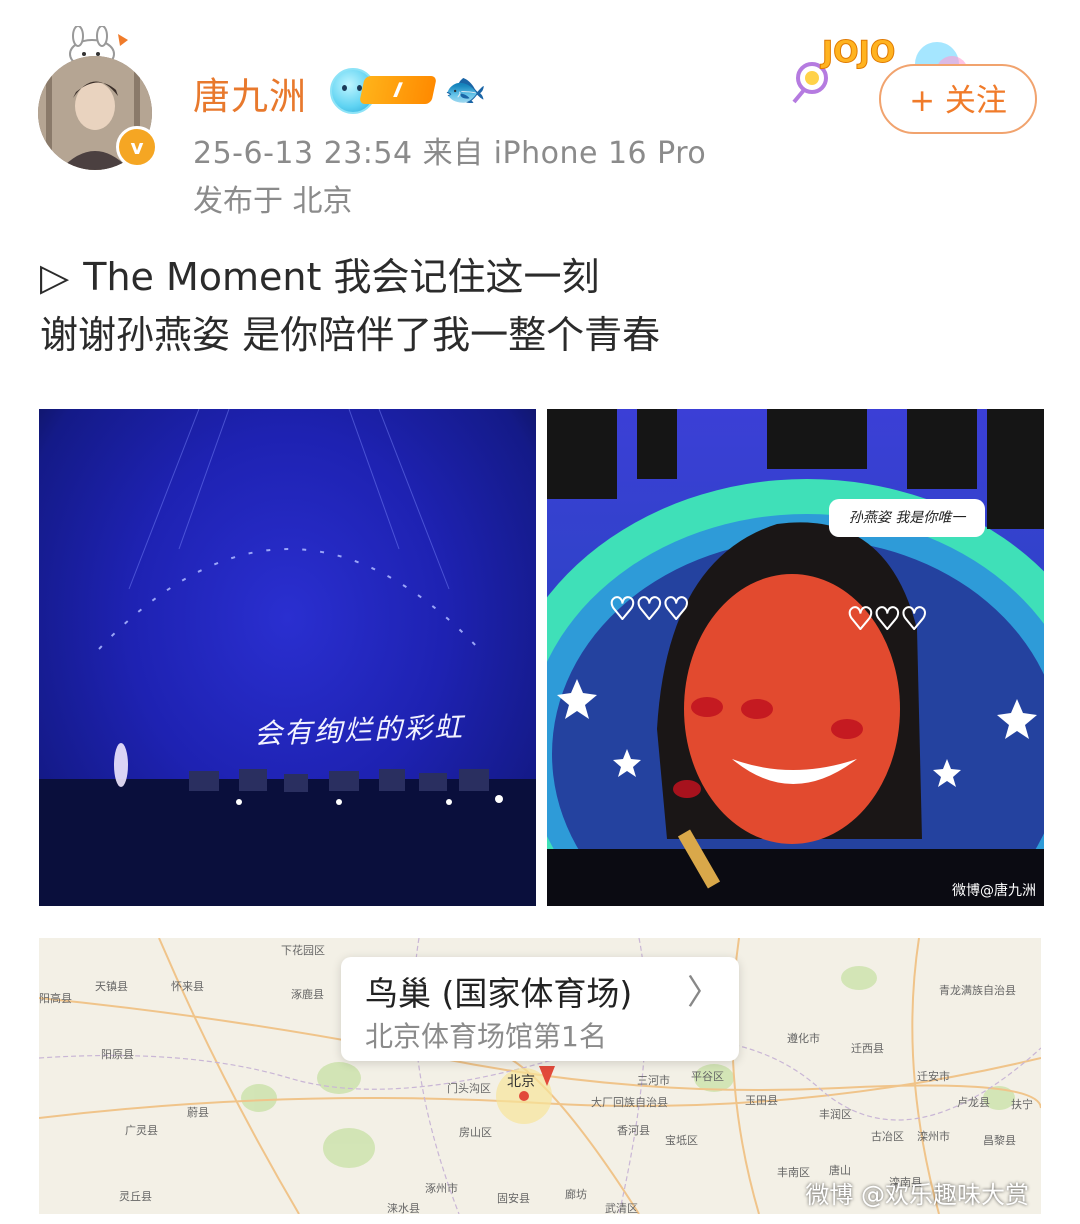 Image resolution: width=1080 pixels, height=1224 pixels. What do you see at coordinates (1022, 1104) in the screenshot?
I see `map-label: 扶宁` at bounding box center [1022, 1104].